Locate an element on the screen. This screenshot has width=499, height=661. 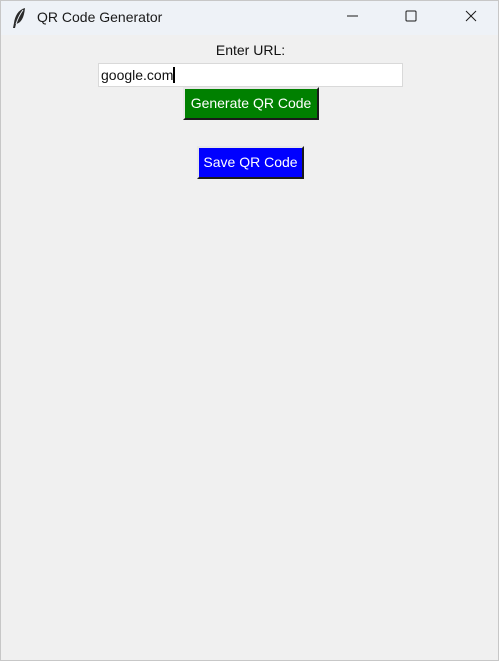
url-input-value: google.com is located at coordinates (137, 75).